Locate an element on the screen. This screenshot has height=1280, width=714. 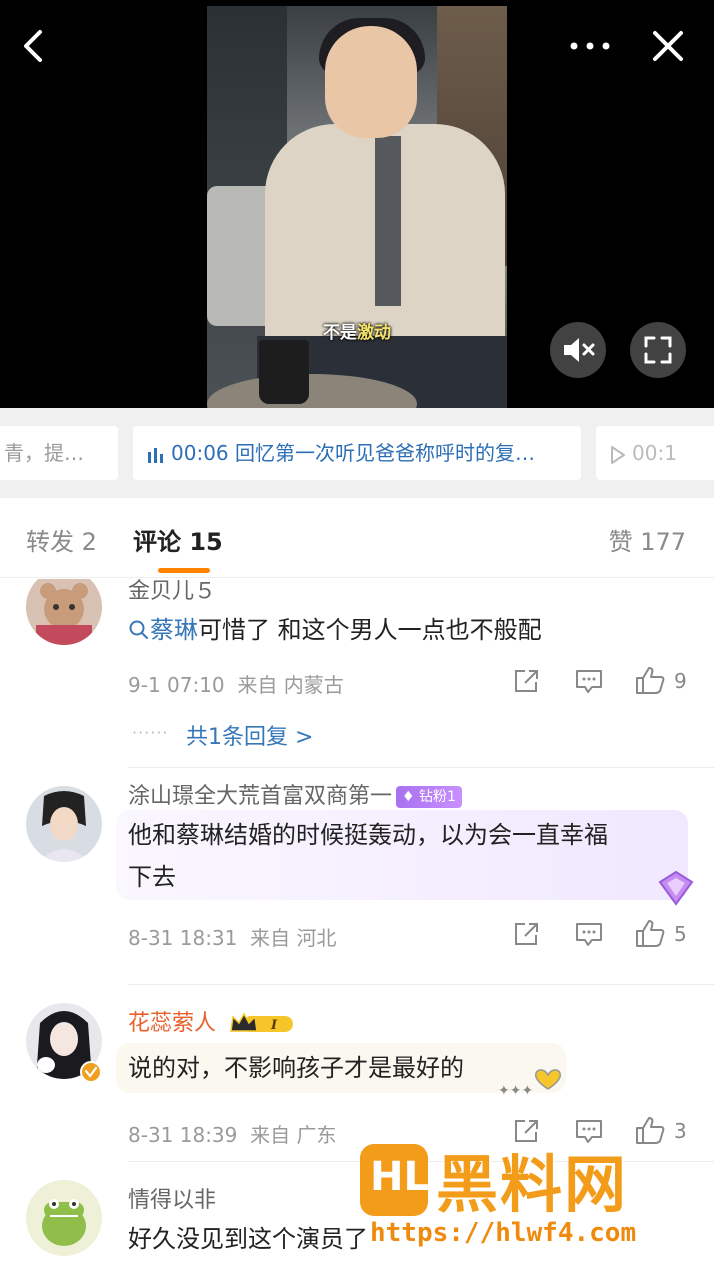
like-count: 9 is located at coordinates (680, 681).